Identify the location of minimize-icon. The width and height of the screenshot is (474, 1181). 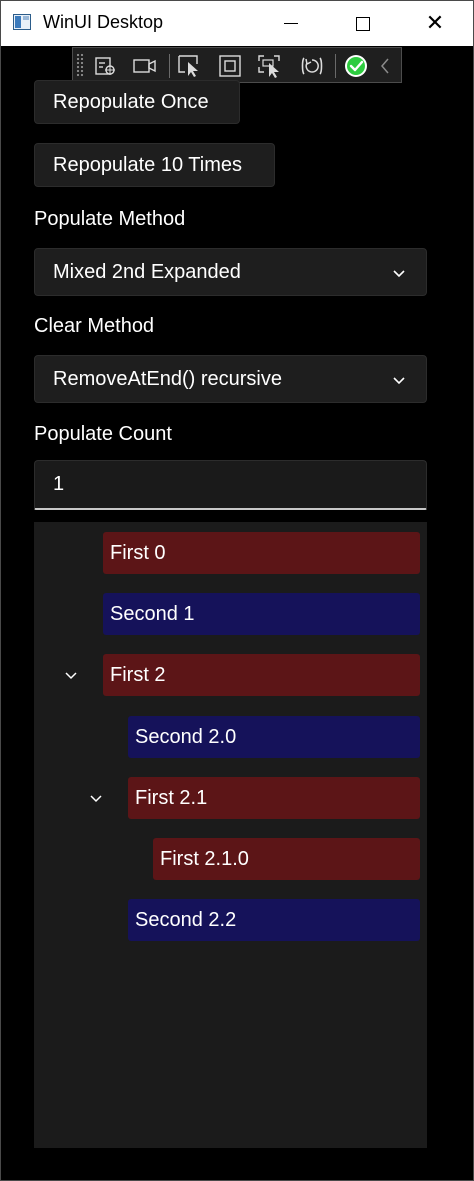
(291, 23).